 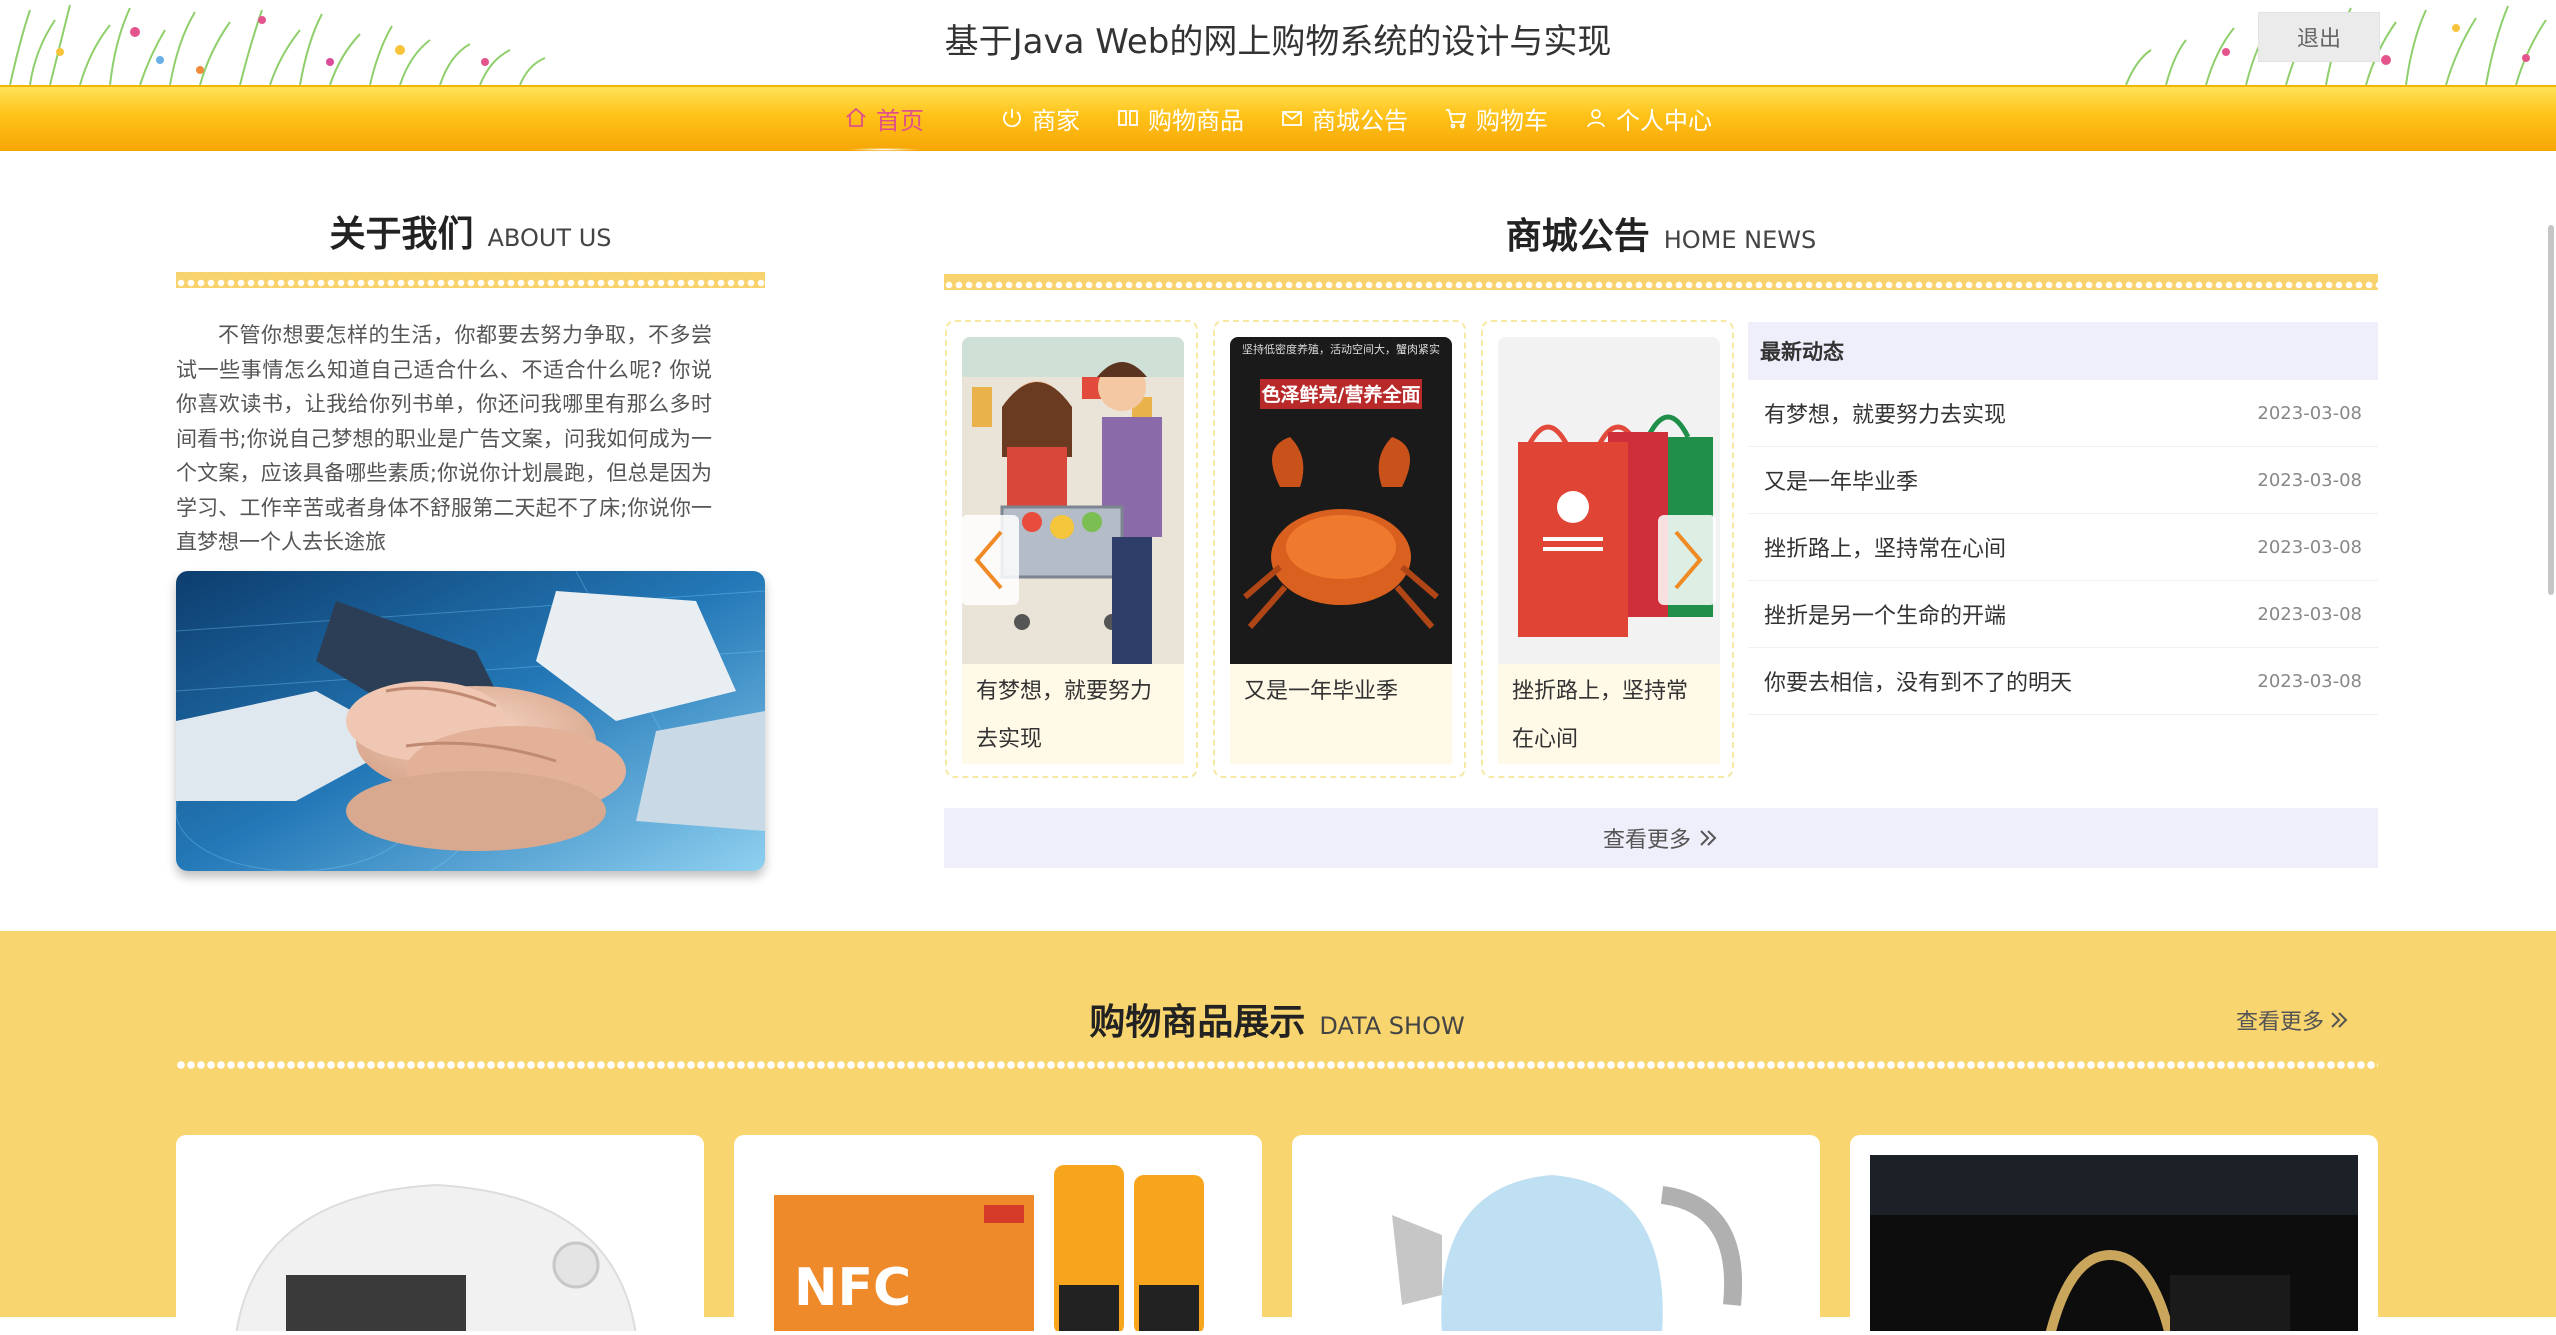 I want to click on page-scrollbar, so click(x=2551, y=410).